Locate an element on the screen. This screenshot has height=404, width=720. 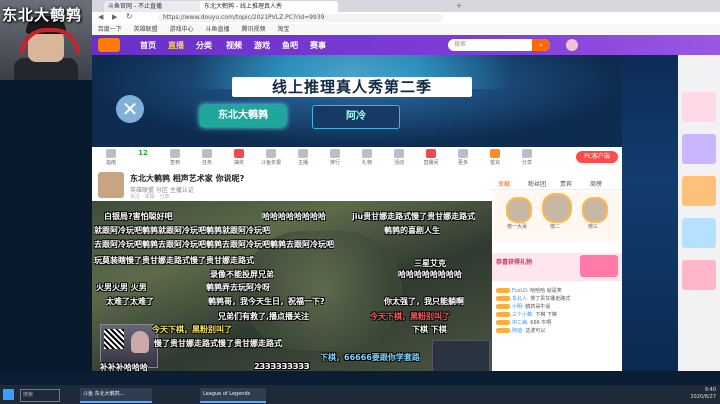
danmaku-comment: 录像不能投屏兄弟 is located at coordinates (242, 274).